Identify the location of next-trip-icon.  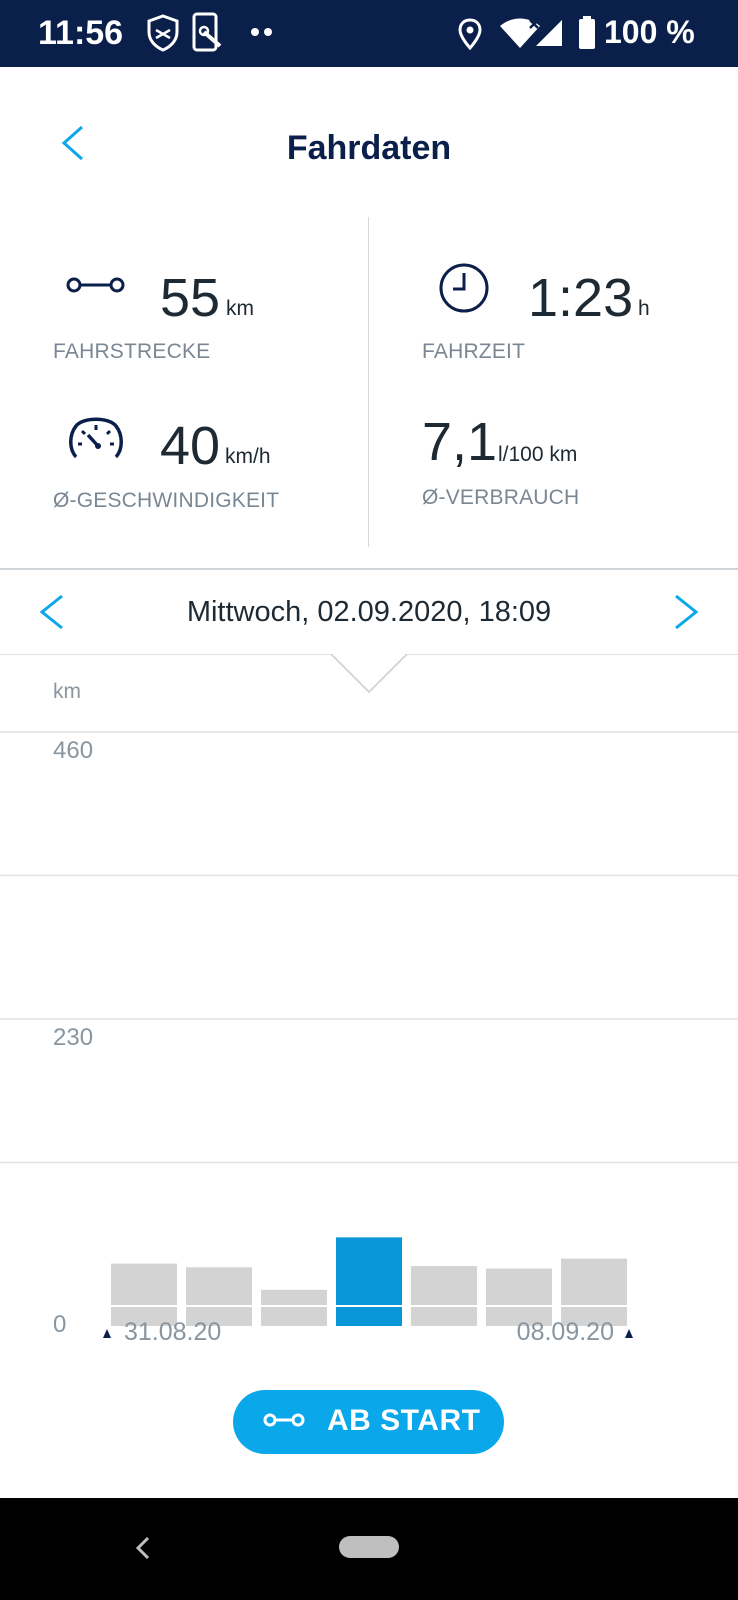
(686, 612).